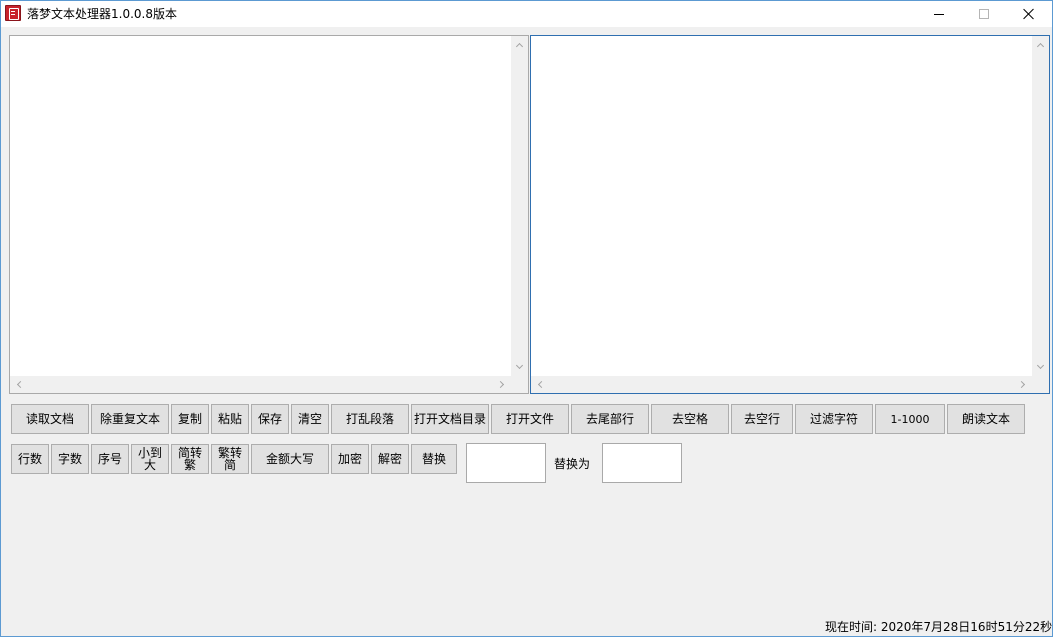 This screenshot has width=1053, height=637. I want to click on char-count-button: 字数, so click(70, 459).